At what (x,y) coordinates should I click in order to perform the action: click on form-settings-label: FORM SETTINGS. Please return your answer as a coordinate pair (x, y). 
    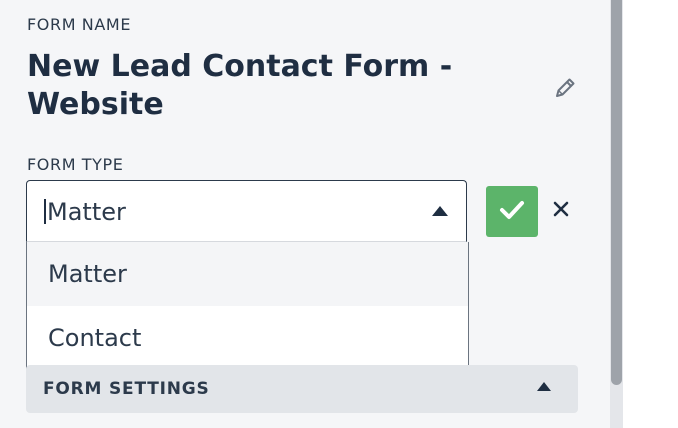
    Looking at the image, I should click on (126, 389).